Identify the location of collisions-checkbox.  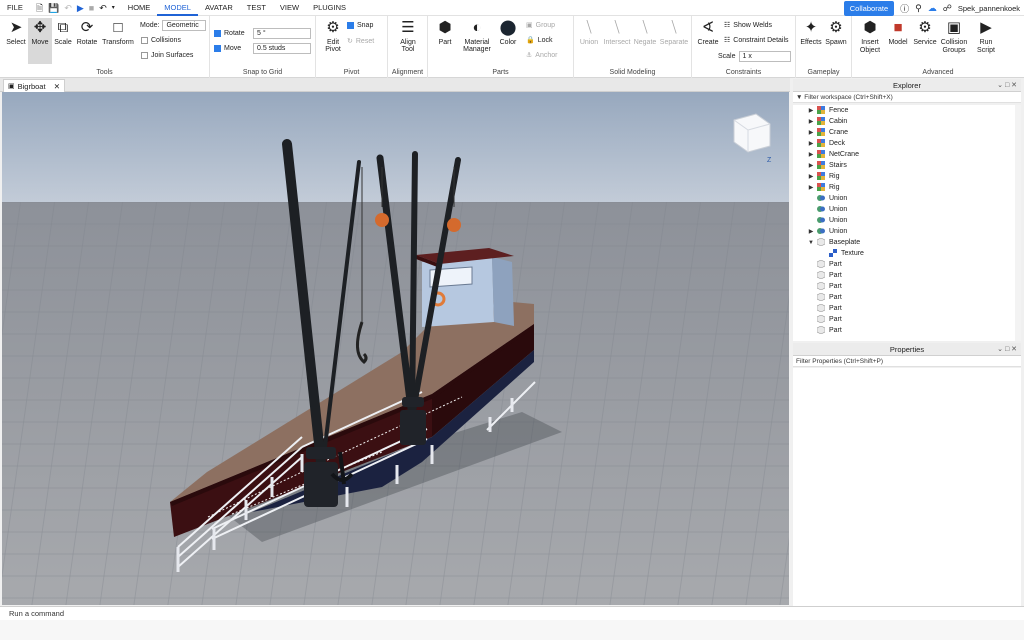
(144, 40).